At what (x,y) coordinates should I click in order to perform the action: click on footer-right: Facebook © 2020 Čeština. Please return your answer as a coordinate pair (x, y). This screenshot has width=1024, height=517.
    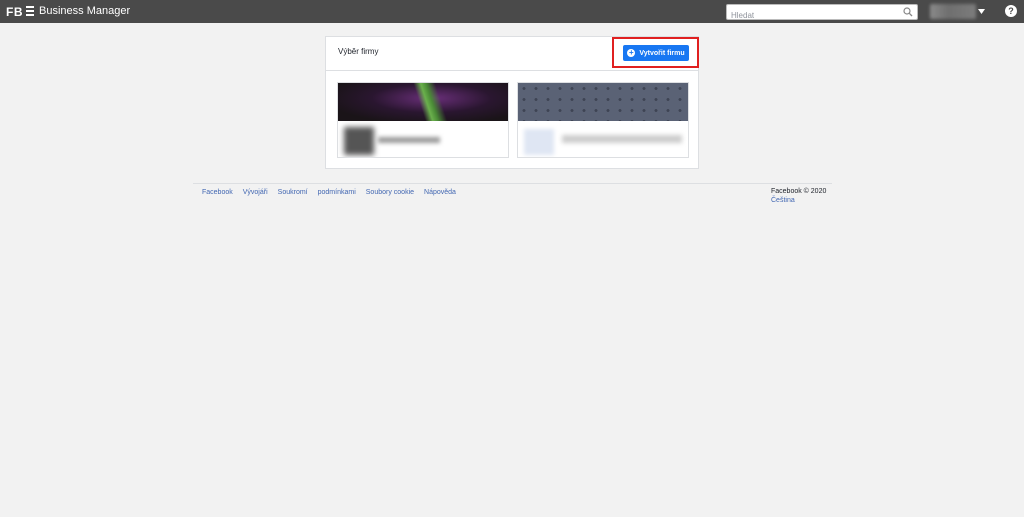
    Looking at the image, I should click on (798, 196).